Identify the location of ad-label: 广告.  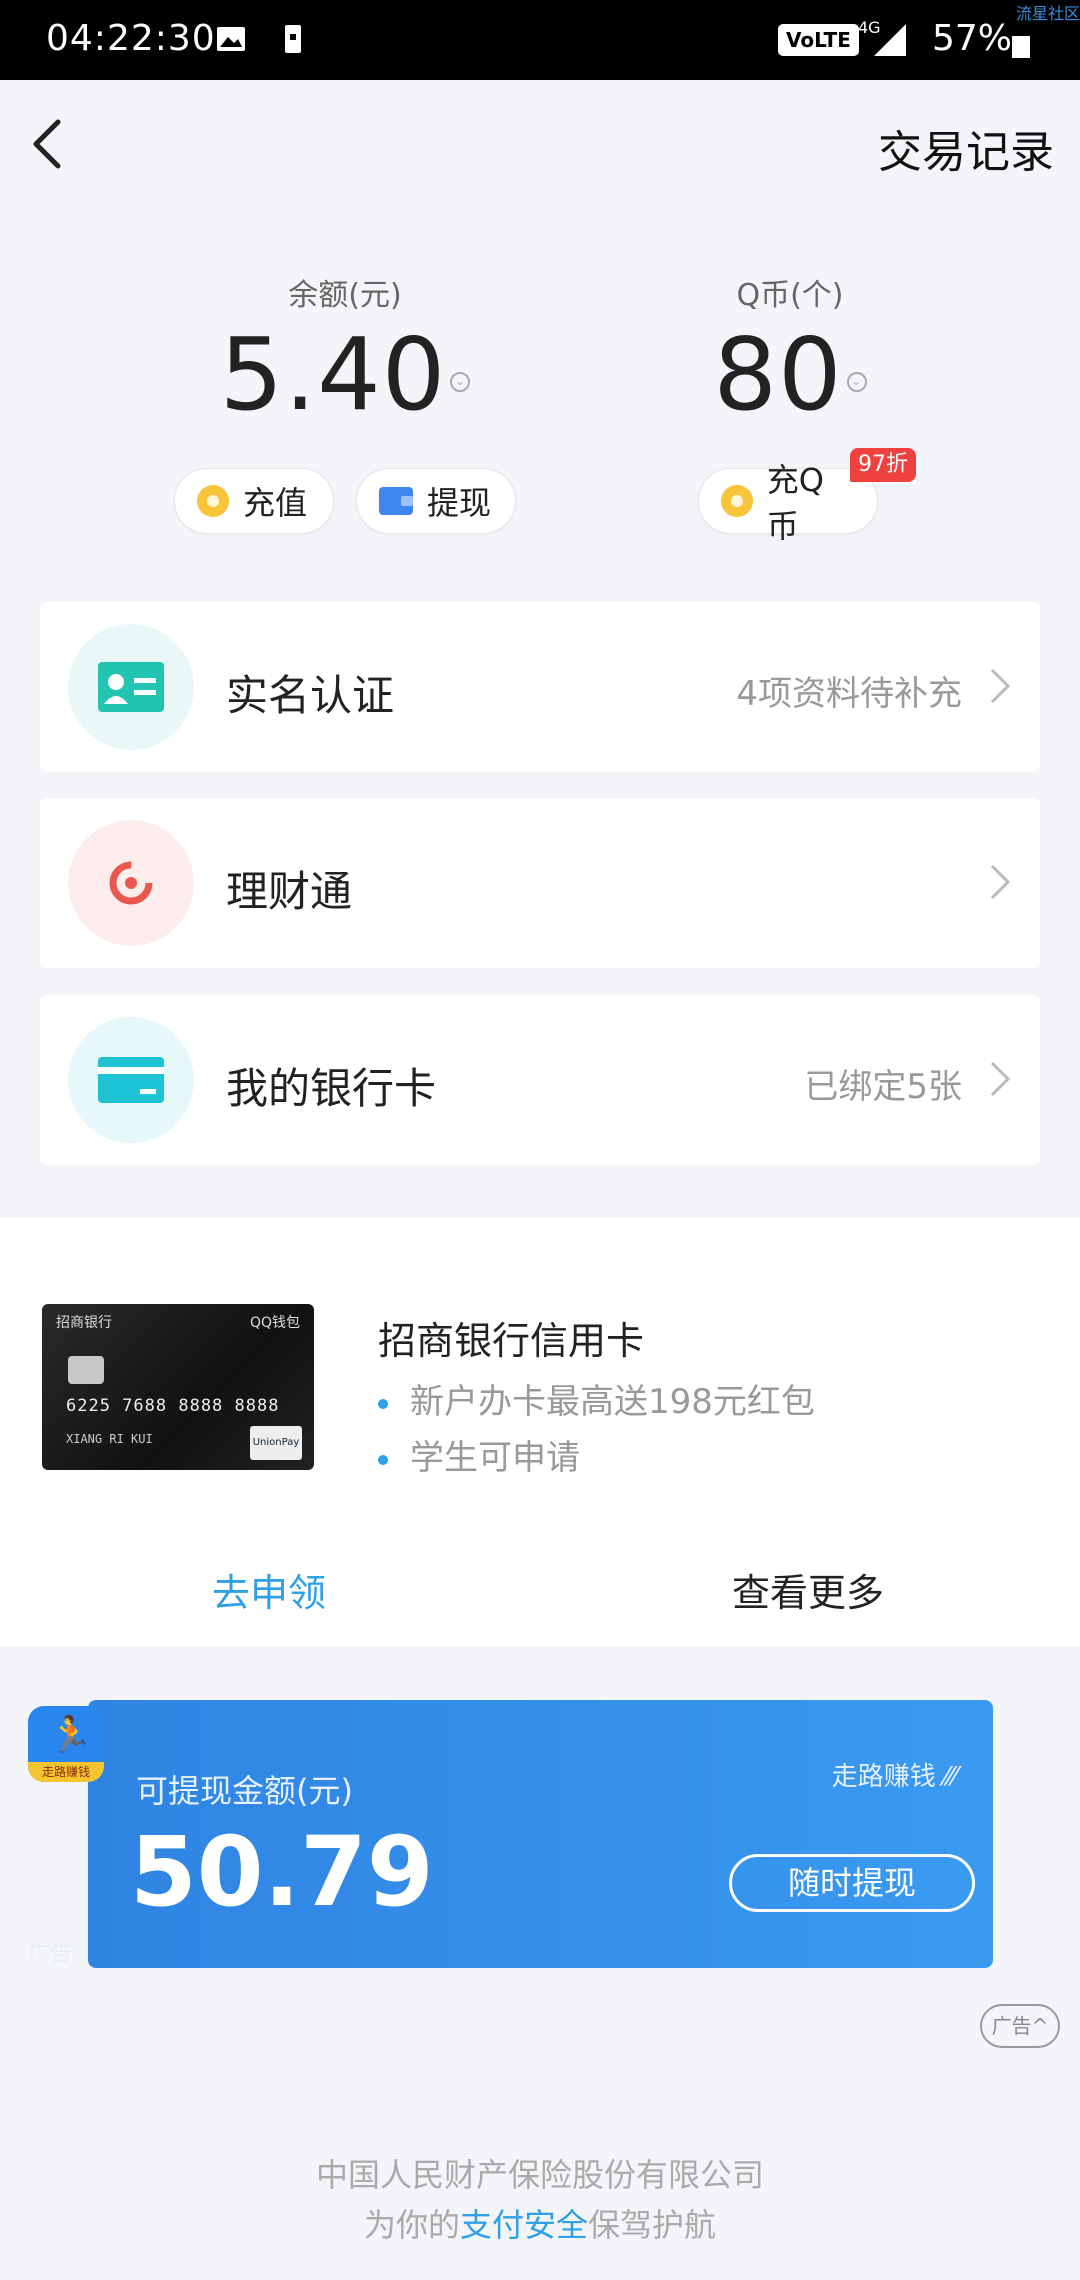
(50, 1954).